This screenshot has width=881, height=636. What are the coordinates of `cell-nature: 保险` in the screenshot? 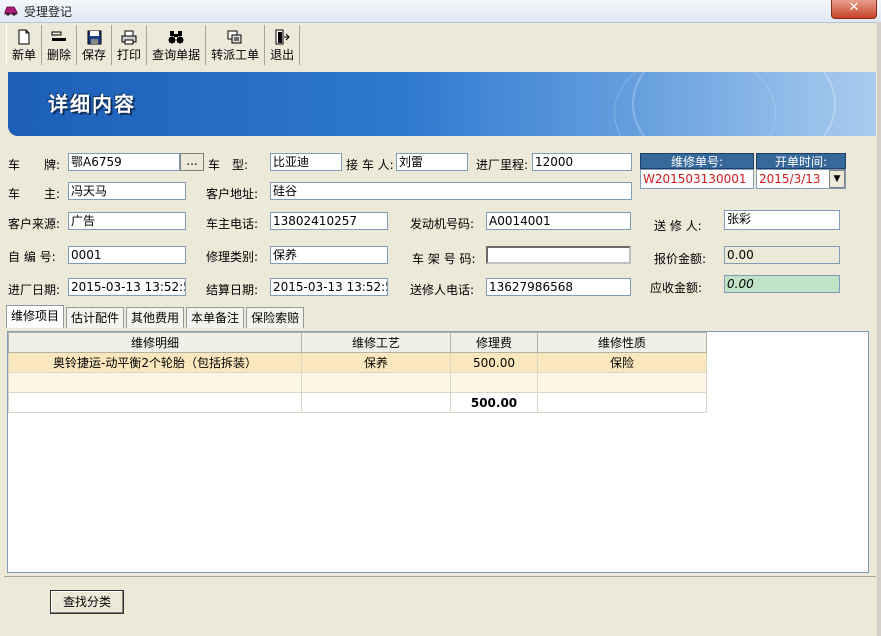 It's located at (622, 362).